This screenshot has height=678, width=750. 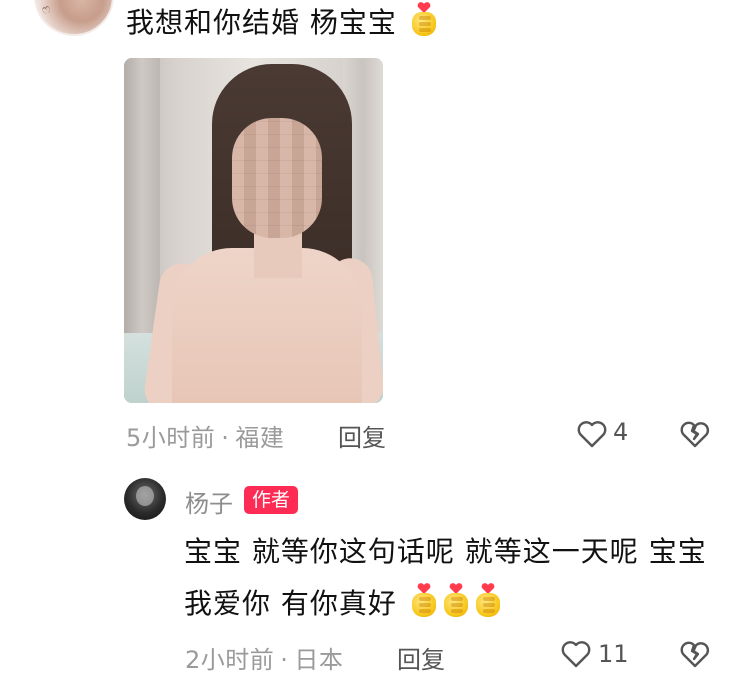 What do you see at coordinates (613, 654) in the screenshot?
I see `like-count: 11` at bounding box center [613, 654].